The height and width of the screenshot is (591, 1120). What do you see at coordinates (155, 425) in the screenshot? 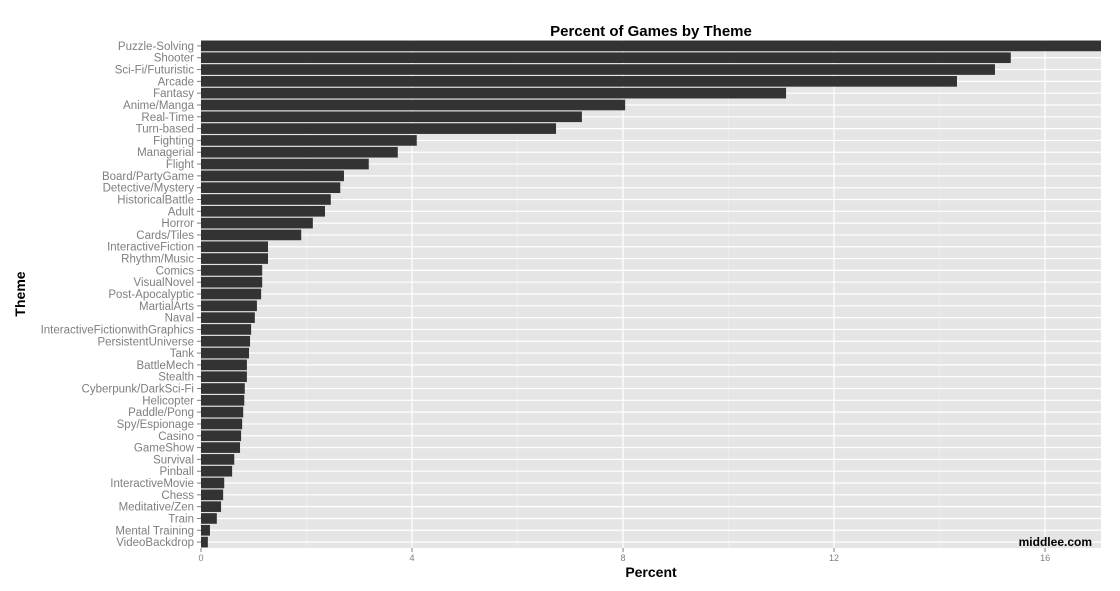
I see `y-tick-label: Spy/Espionage` at bounding box center [155, 425].